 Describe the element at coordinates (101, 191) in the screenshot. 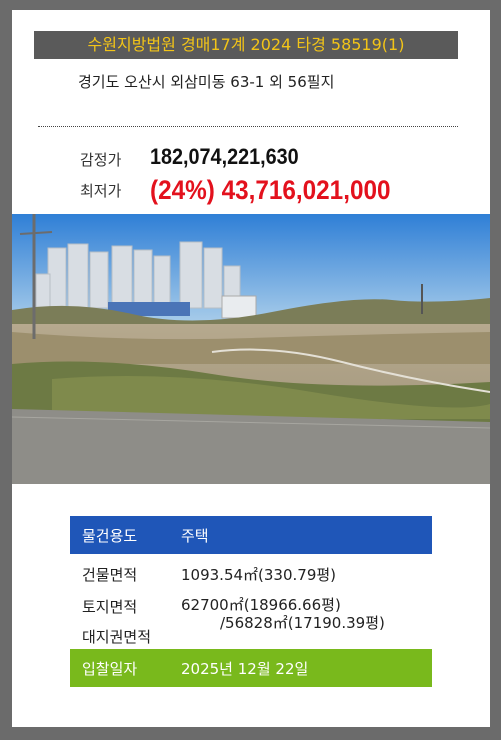

I see `minimum-price-label: 최저가` at that location.